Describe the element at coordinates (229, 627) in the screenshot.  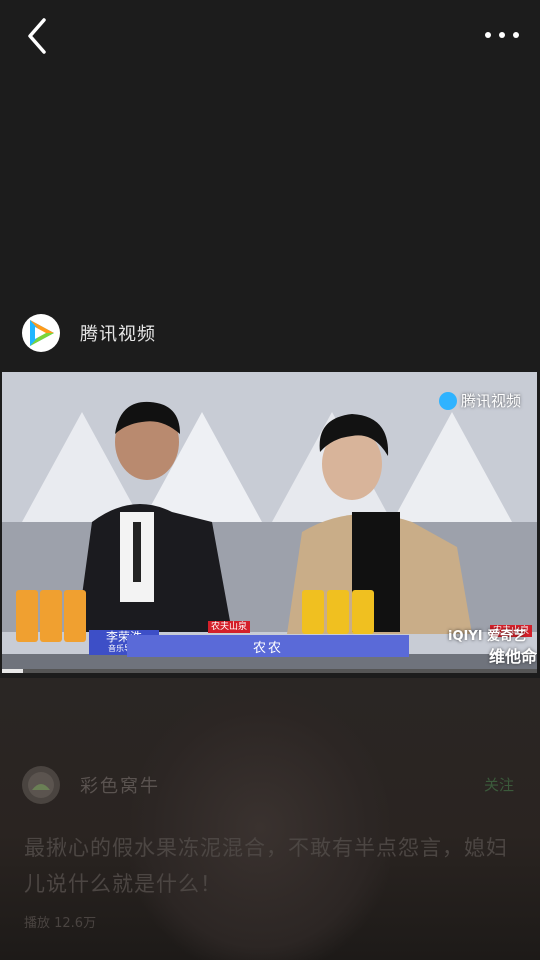
I see `brand-tag: 农夫山泉` at that location.